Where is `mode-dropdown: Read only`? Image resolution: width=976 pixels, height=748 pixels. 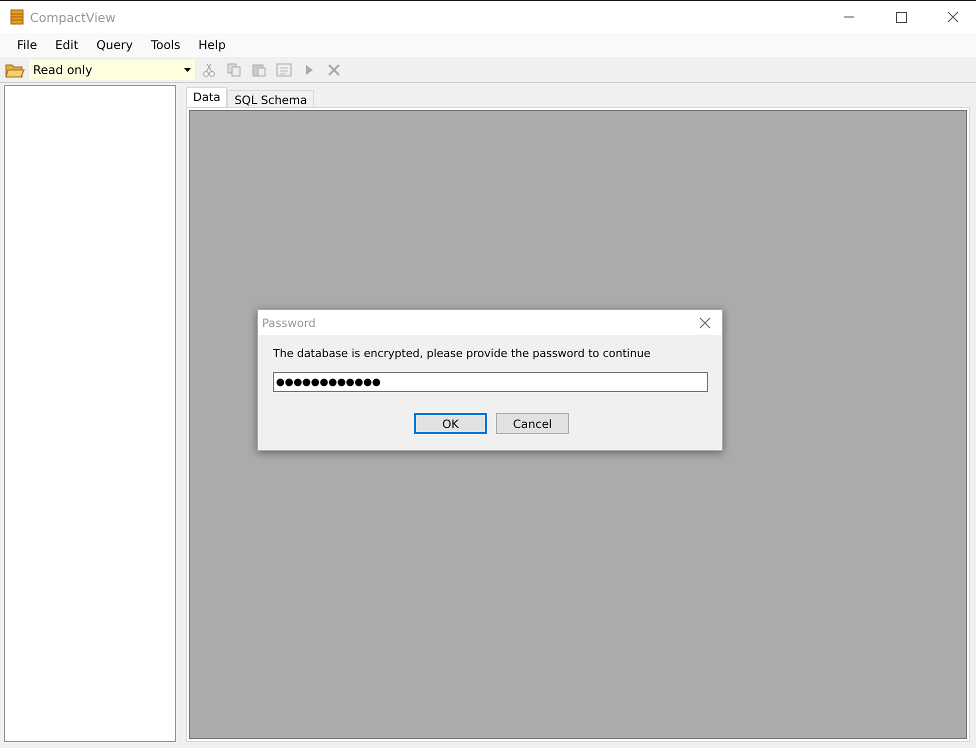
mode-dropdown: Read only is located at coordinates (112, 70).